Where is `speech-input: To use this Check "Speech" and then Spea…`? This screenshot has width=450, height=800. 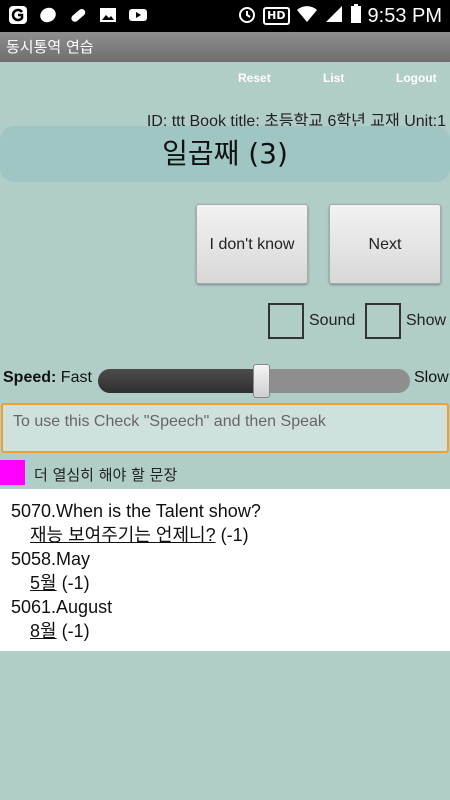 speech-input: To use this Check "Speech" and then Spea… is located at coordinates (225, 428).